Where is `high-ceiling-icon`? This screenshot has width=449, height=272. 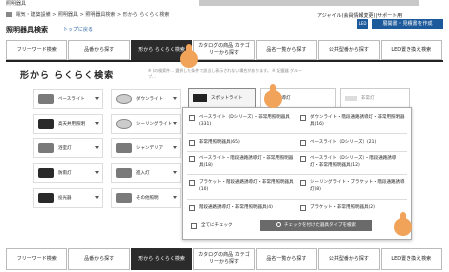
high-ceiling-icon is located at coordinates (46, 124).